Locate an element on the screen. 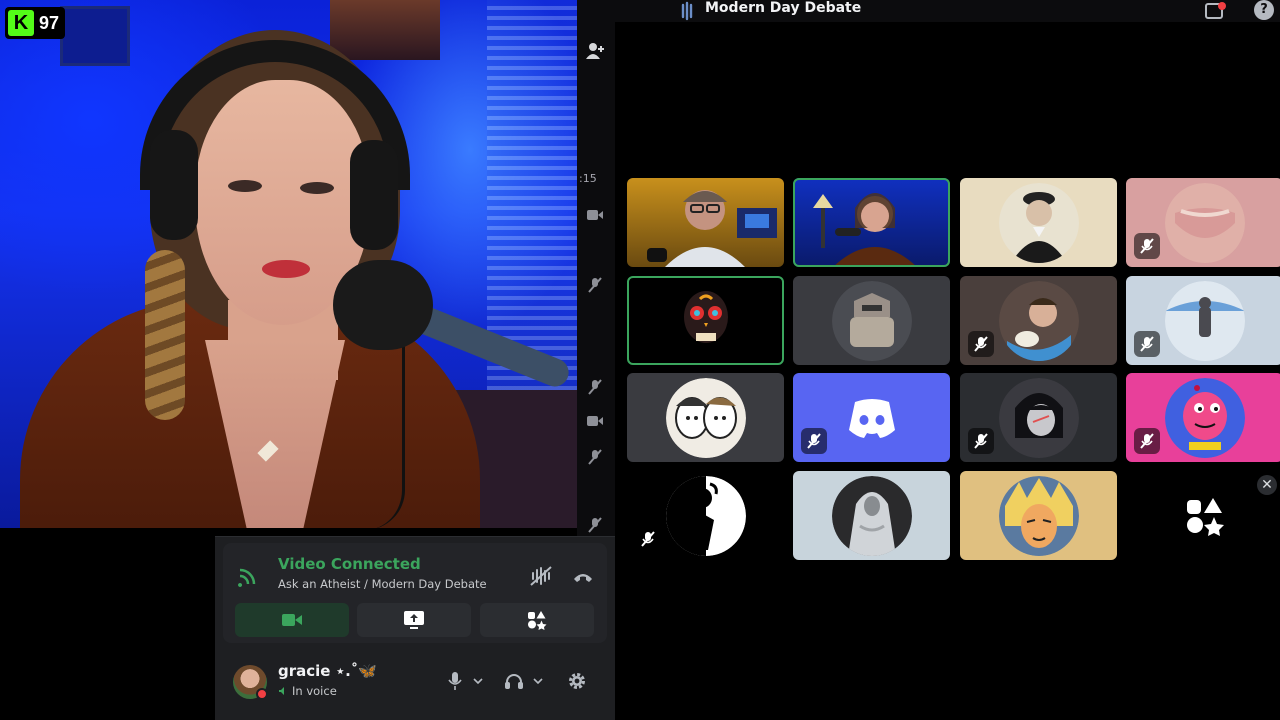 The height and width of the screenshot is (720, 1280). connection-signal-icon is located at coordinates (247, 577).